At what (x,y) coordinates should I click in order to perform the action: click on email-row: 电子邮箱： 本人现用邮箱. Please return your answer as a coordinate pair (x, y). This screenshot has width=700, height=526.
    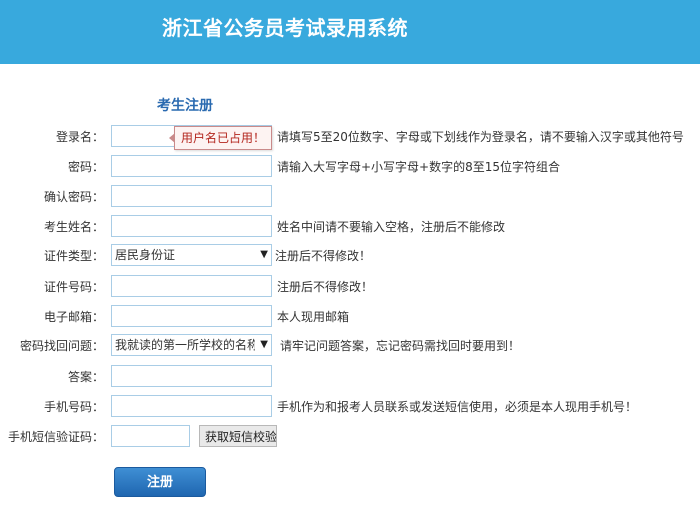
    Looking at the image, I should click on (350, 316).